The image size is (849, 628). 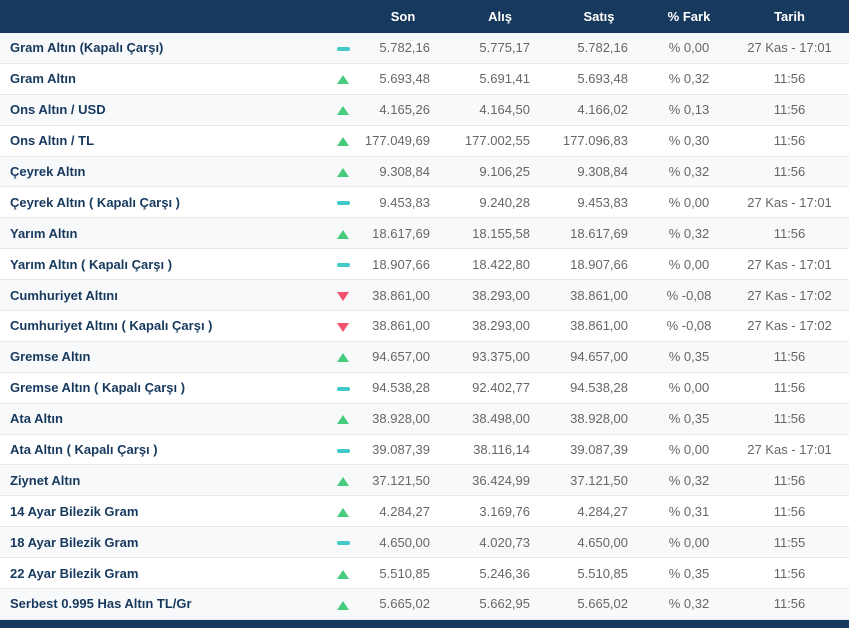 I want to click on instrument-name: Çeyrek Altın, so click(x=165, y=172).